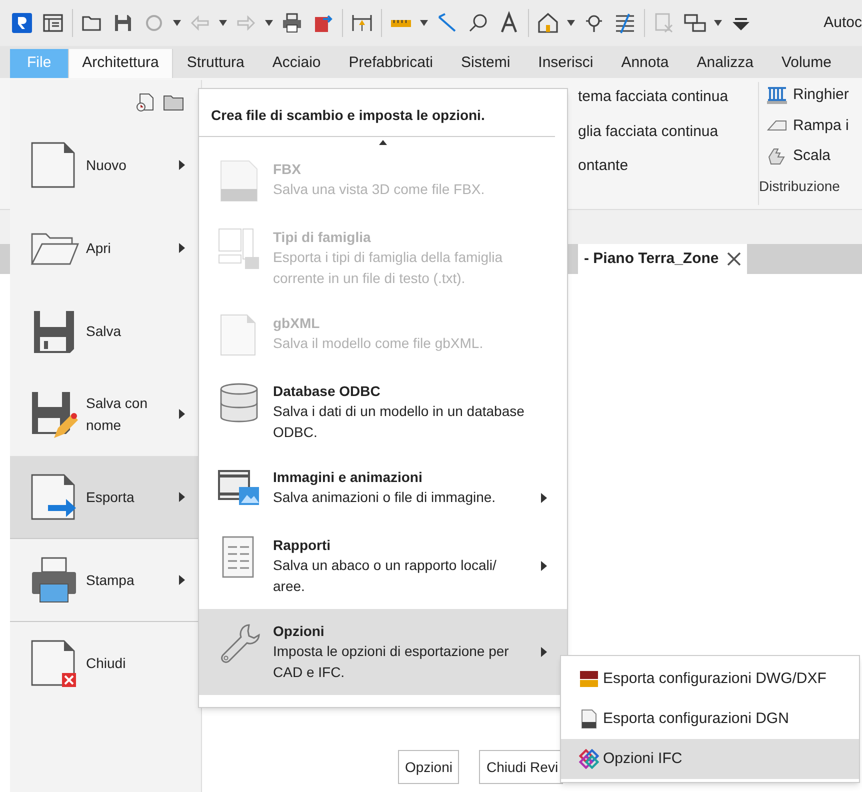  Describe the element at coordinates (777, 95) in the screenshot. I see `railing-icon` at that location.